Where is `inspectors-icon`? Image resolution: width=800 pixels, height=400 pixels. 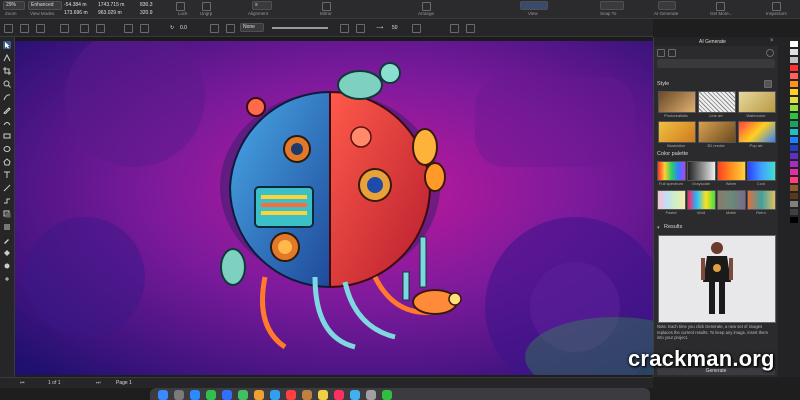
inspectors-icon is located at coordinates (776, 6).